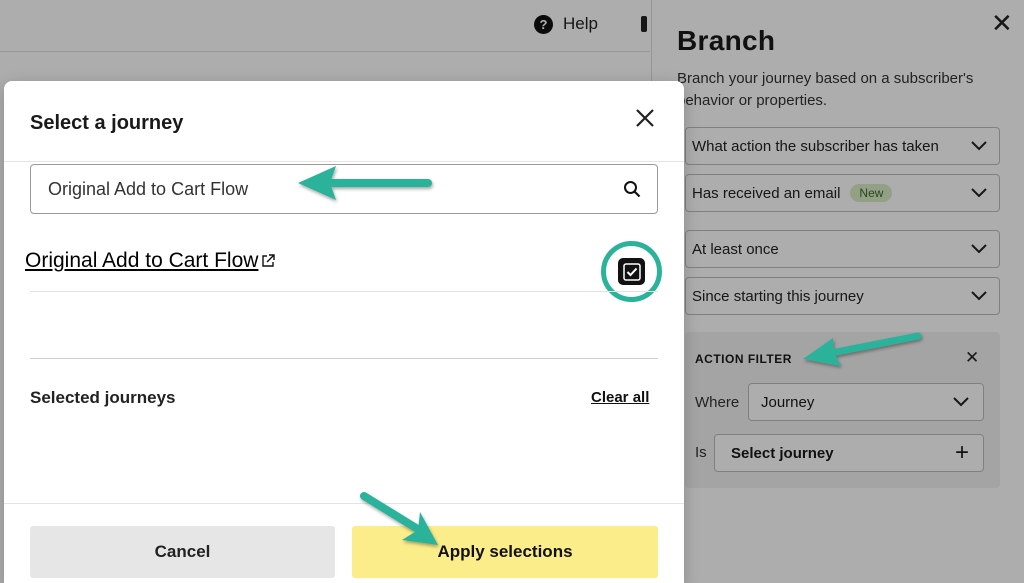  What do you see at coordinates (150, 261) in the screenshot?
I see `journey-link: Original Add to Cart Flow` at bounding box center [150, 261].